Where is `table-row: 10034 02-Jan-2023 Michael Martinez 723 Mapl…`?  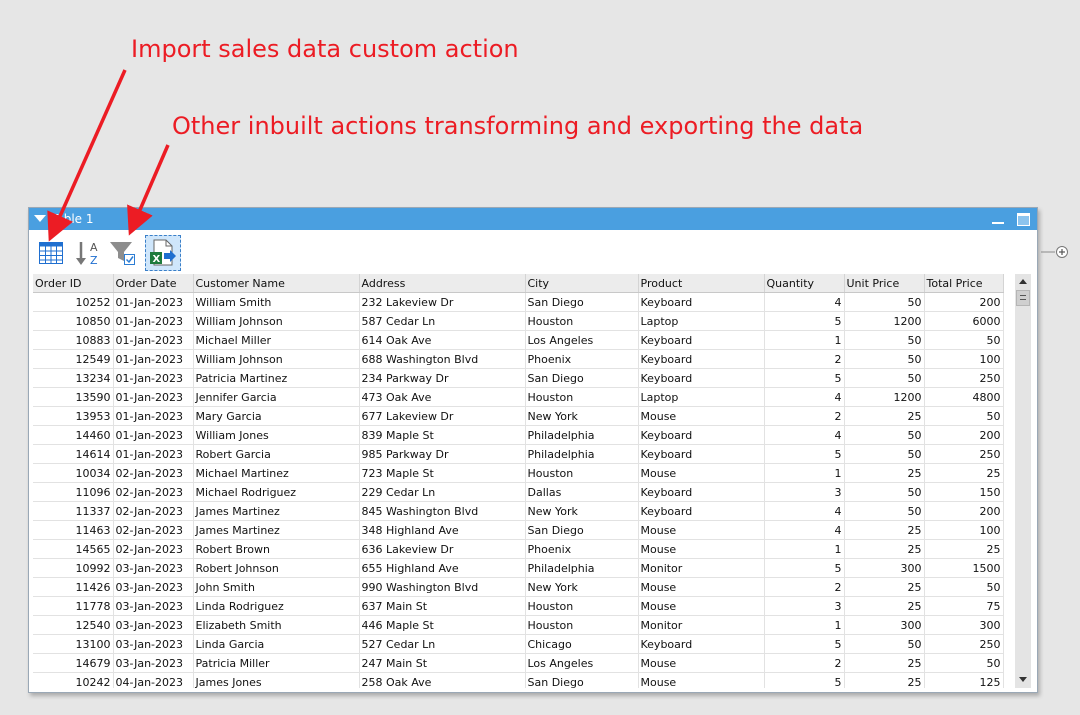 table-row: 10034 02-Jan-2023 Michael Martinez 723 Mapl… is located at coordinates (518, 473).